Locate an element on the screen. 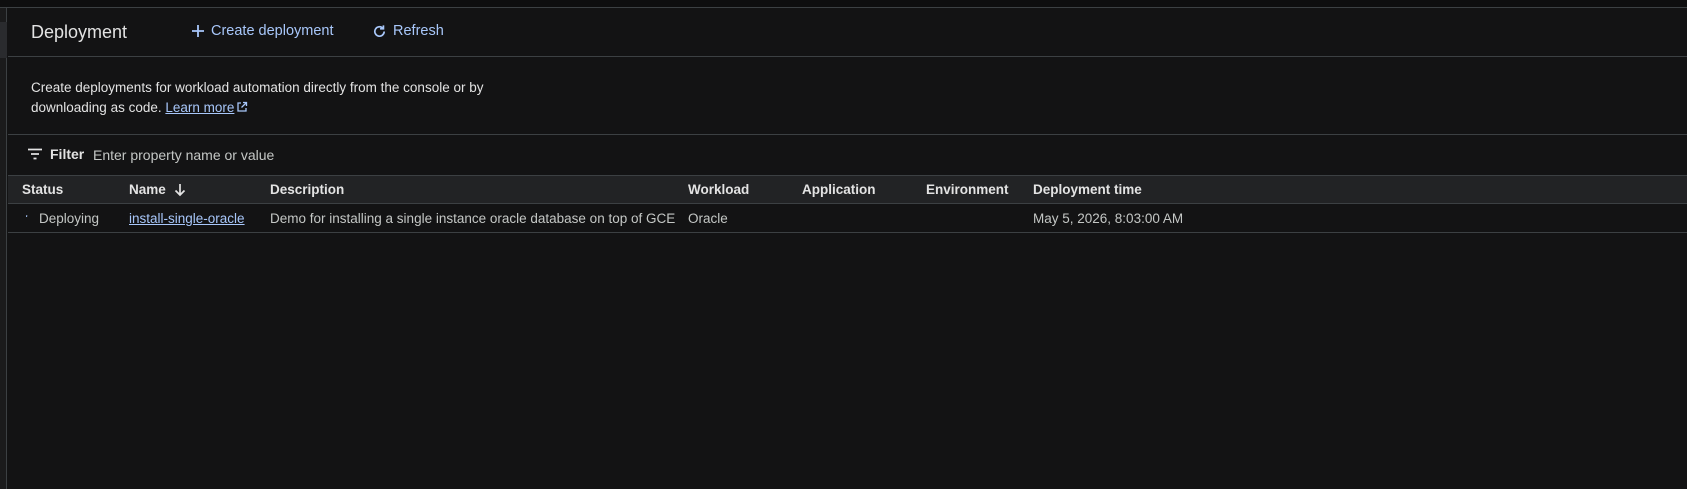 This screenshot has width=1687, height=489. refresh-icon is located at coordinates (380, 30).